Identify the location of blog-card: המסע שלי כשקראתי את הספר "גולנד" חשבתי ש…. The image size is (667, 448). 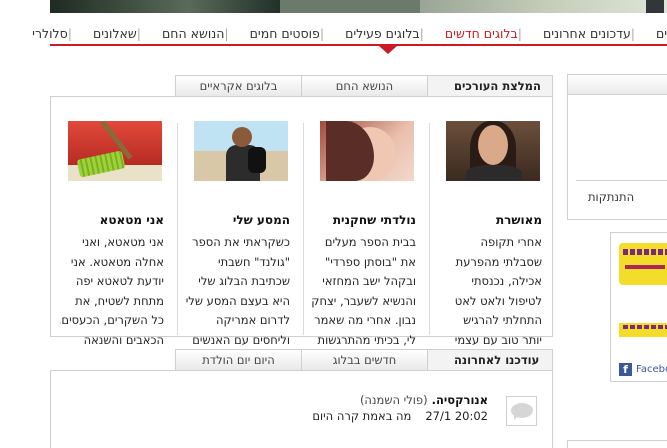
(243, 234).